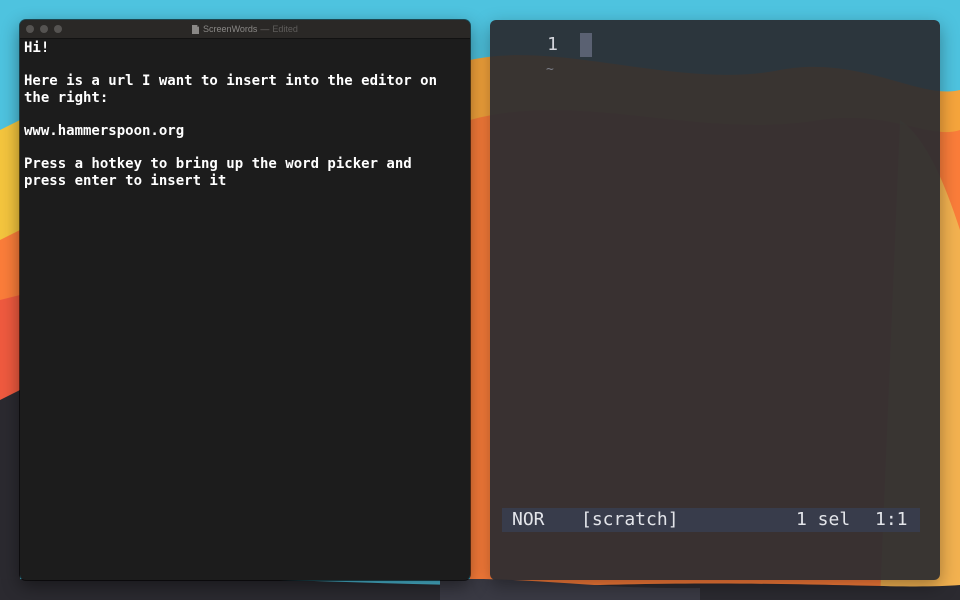 The image size is (960, 600). Describe the element at coordinates (66, 97) in the screenshot. I see `document-line: the right:` at that location.